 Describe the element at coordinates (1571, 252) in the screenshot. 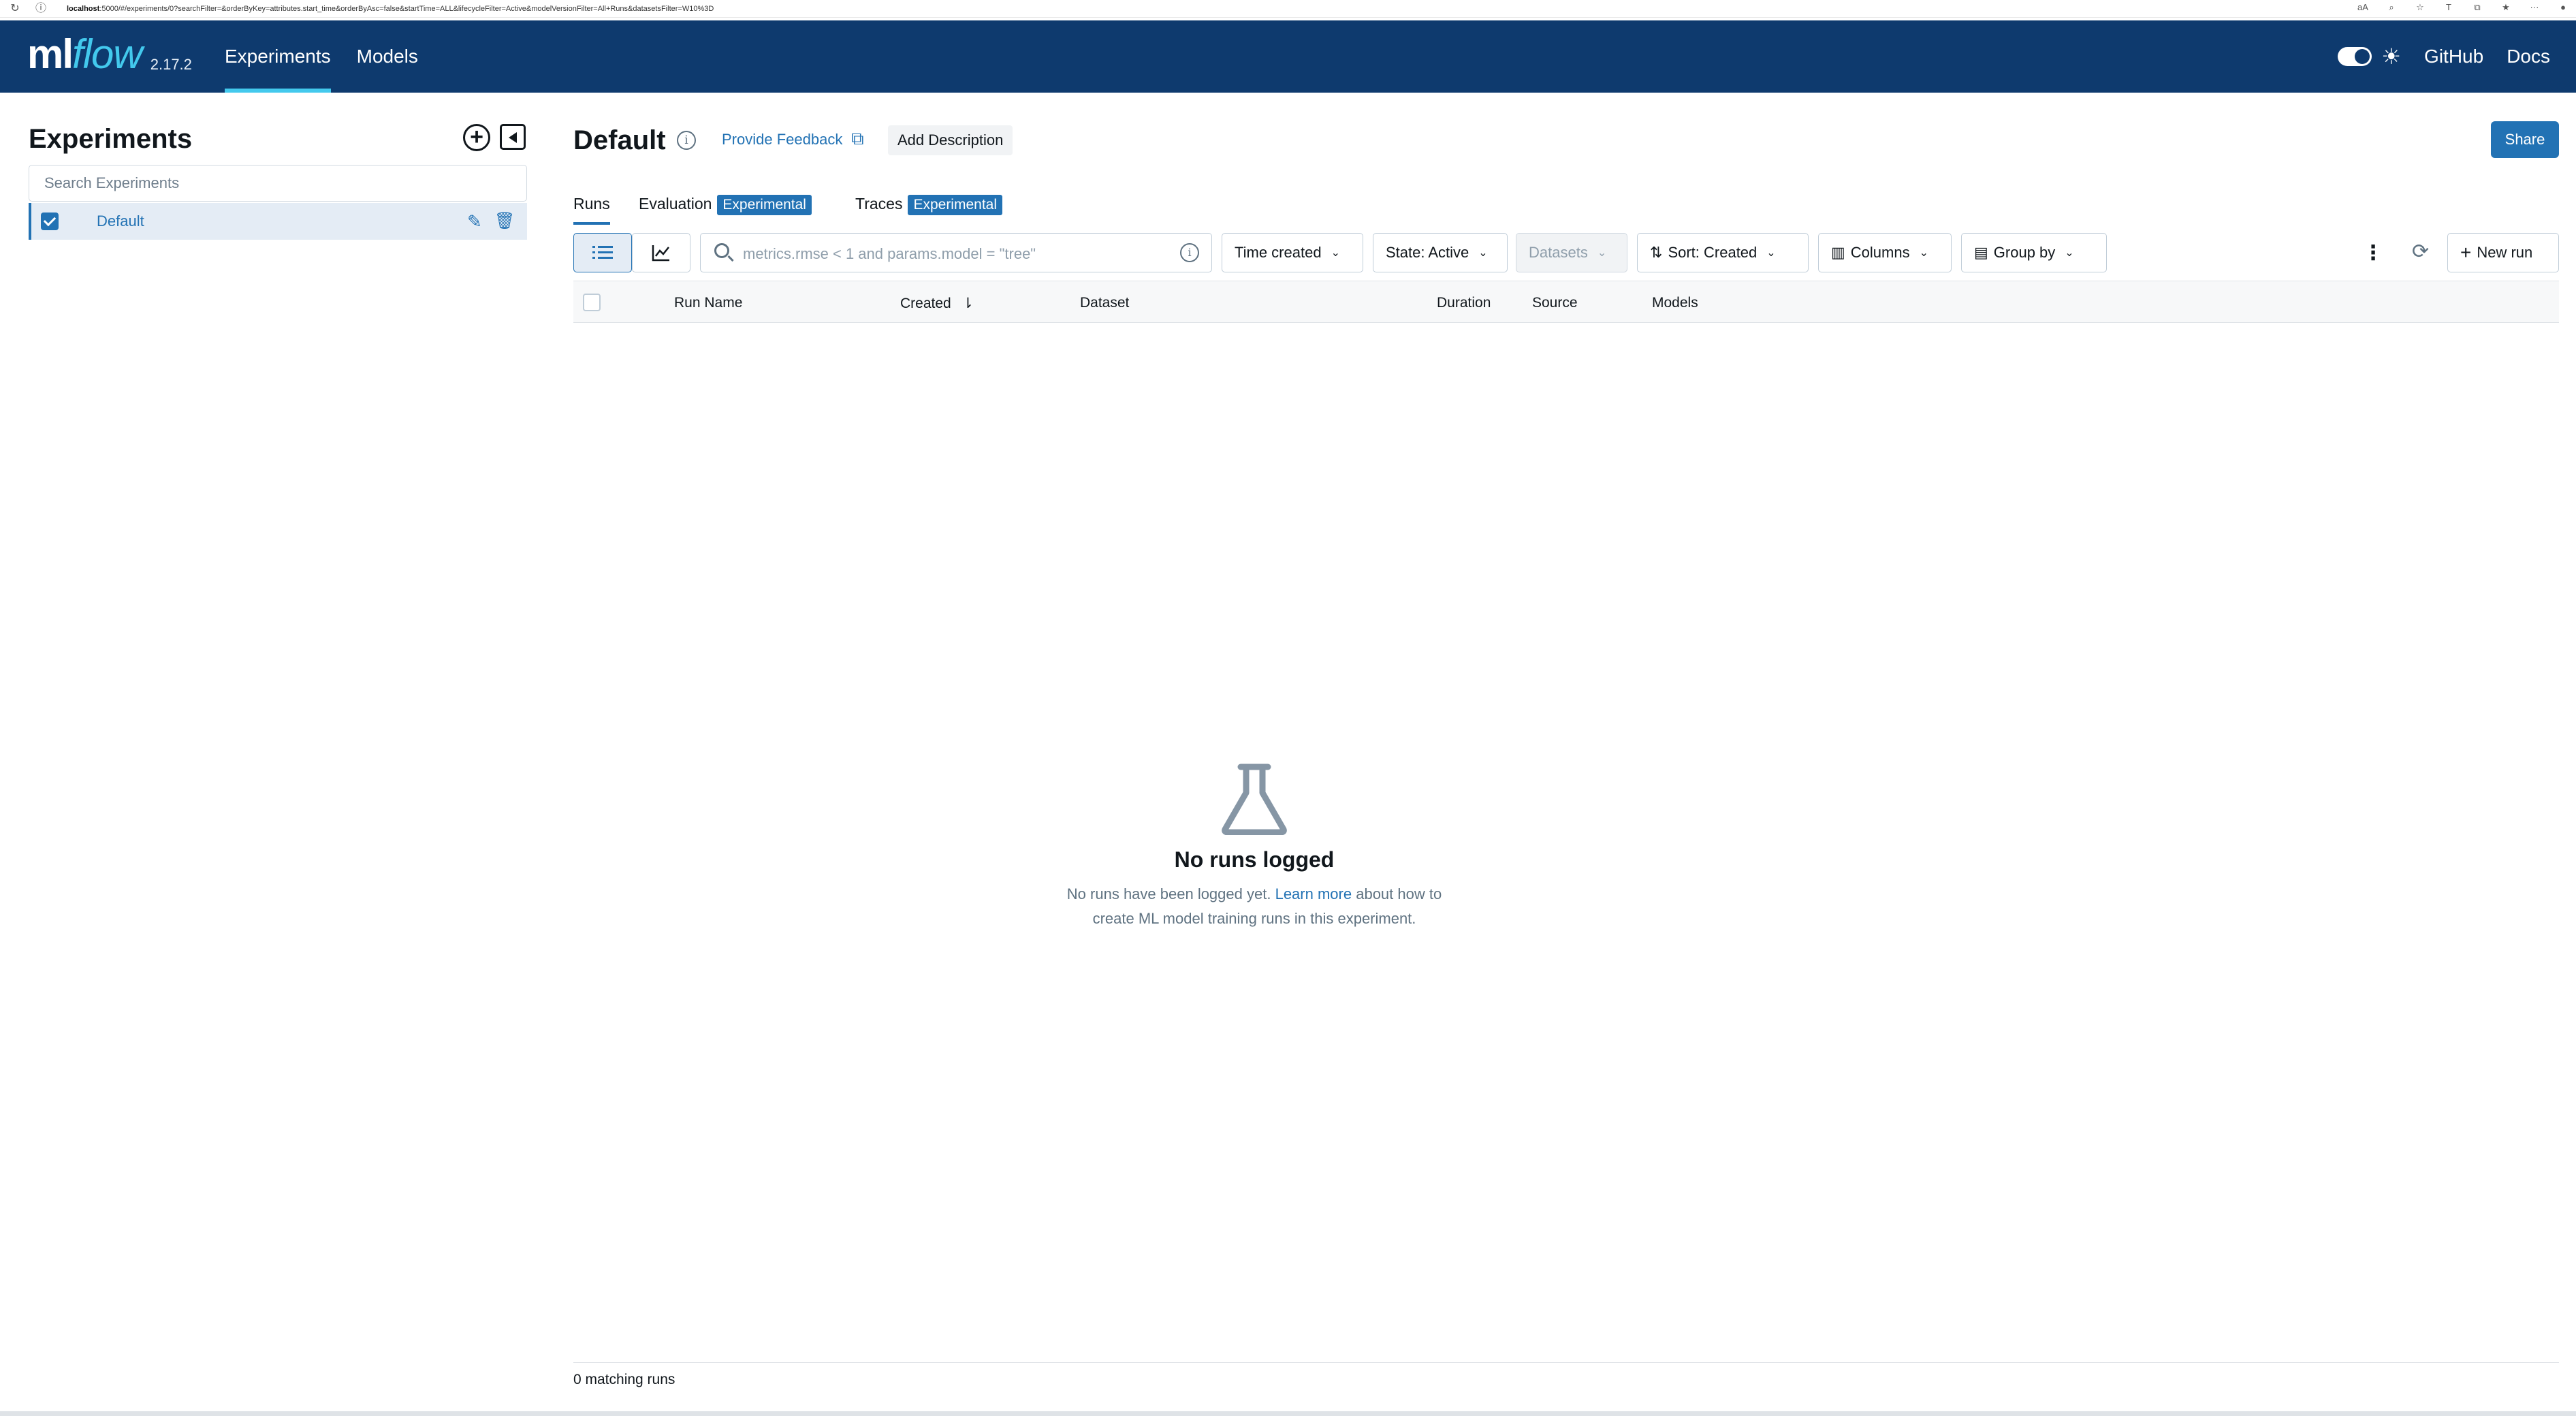

I see `datasets-dropdown: Datasets ⌄` at that location.